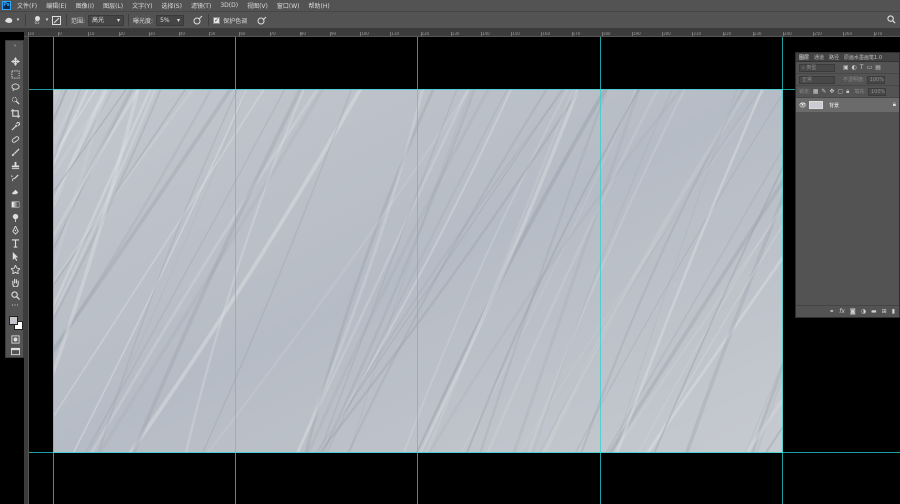 Image resolution: width=900 pixels, height=504 pixels. What do you see at coordinates (817, 79) in the screenshot?
I see `blend-mode-select: 正常` at bounding box center [817, 79].